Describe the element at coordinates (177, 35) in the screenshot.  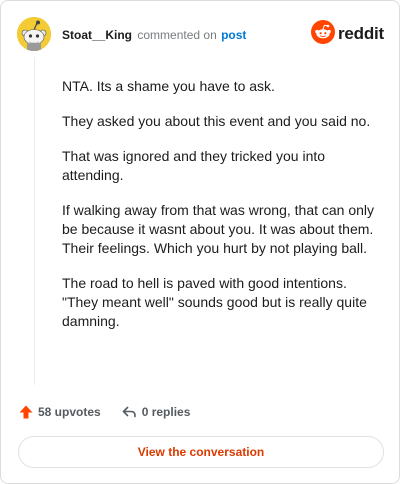
I see `action-text: commented on` at that location.